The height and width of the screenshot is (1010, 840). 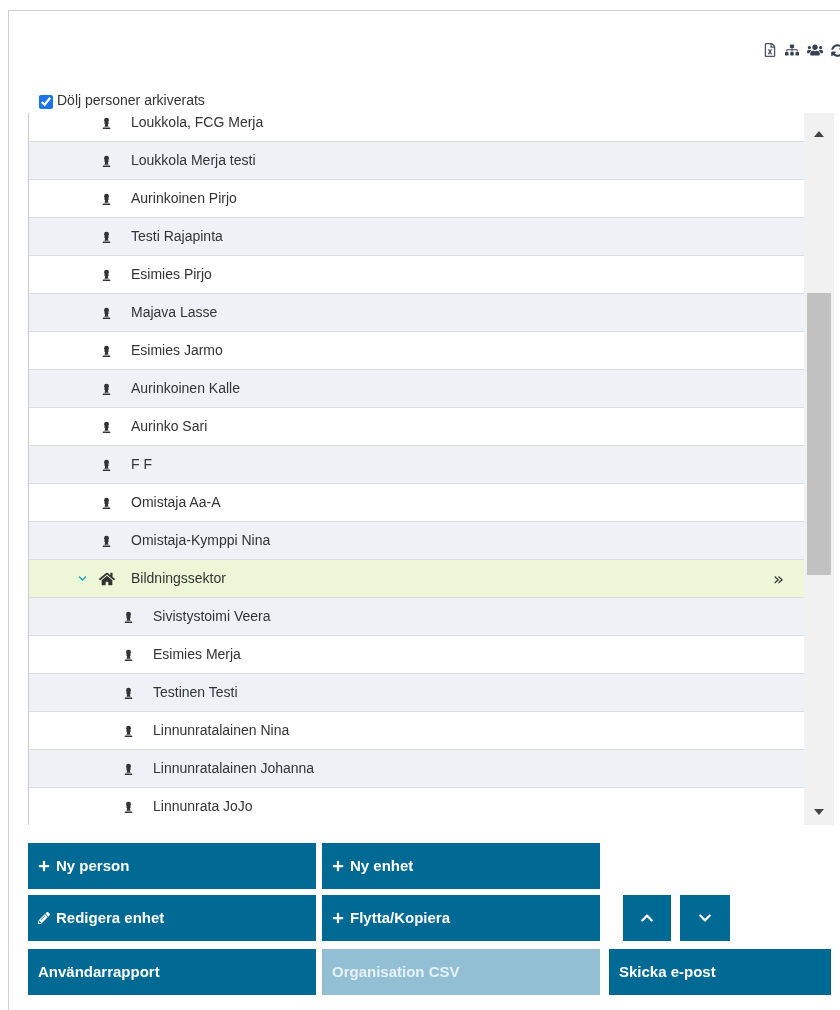 What do you see at coordinates (819, 134) in the screenshot?
I see `scroll-up-icon` at bounding box center [819, 134].